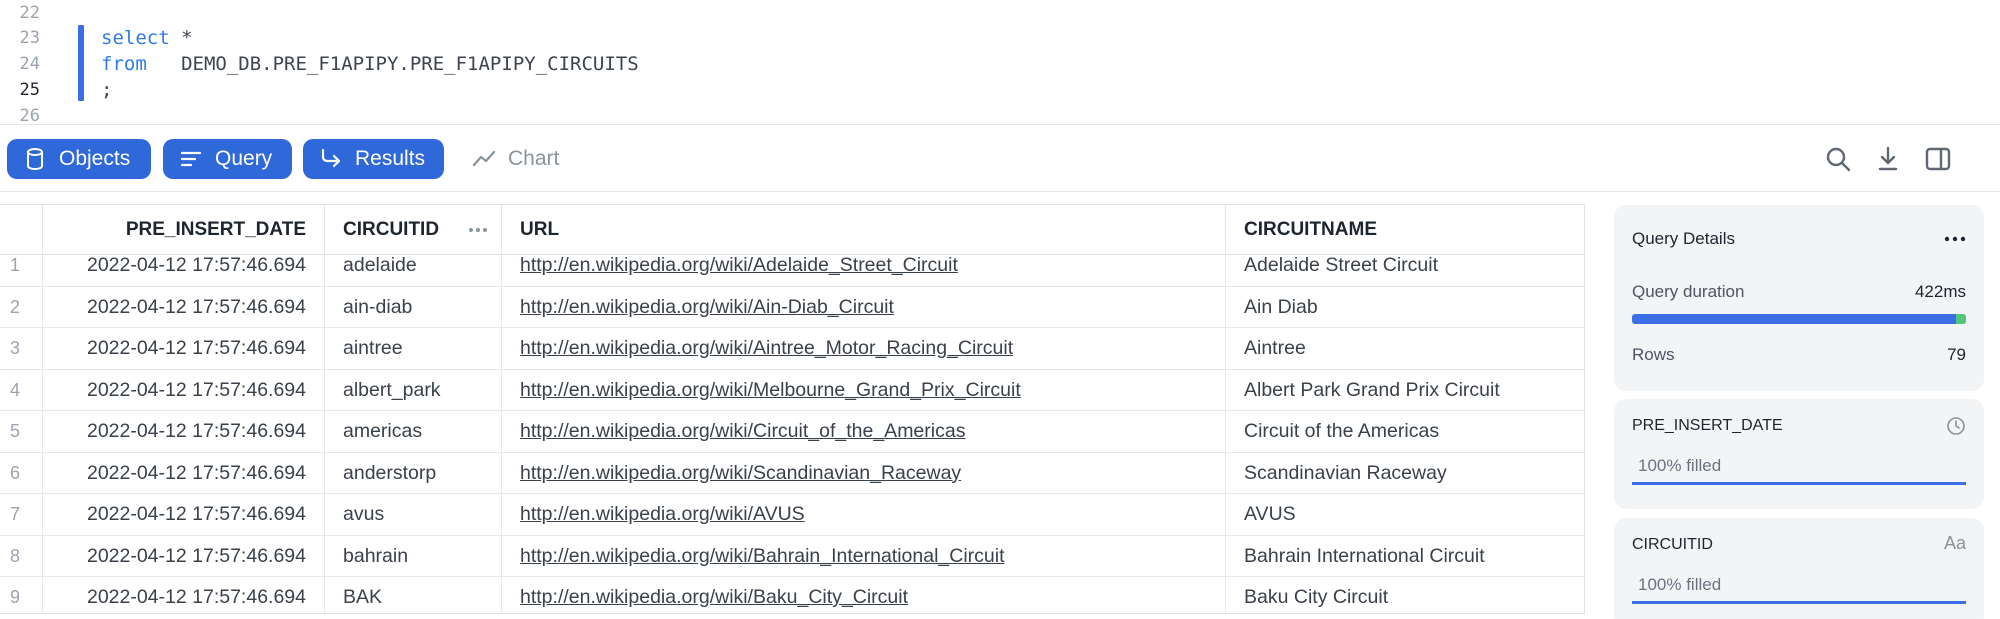  Describe the element at coordinates (390, 158) in the screenshot. I see `results-label: Results` at that location.